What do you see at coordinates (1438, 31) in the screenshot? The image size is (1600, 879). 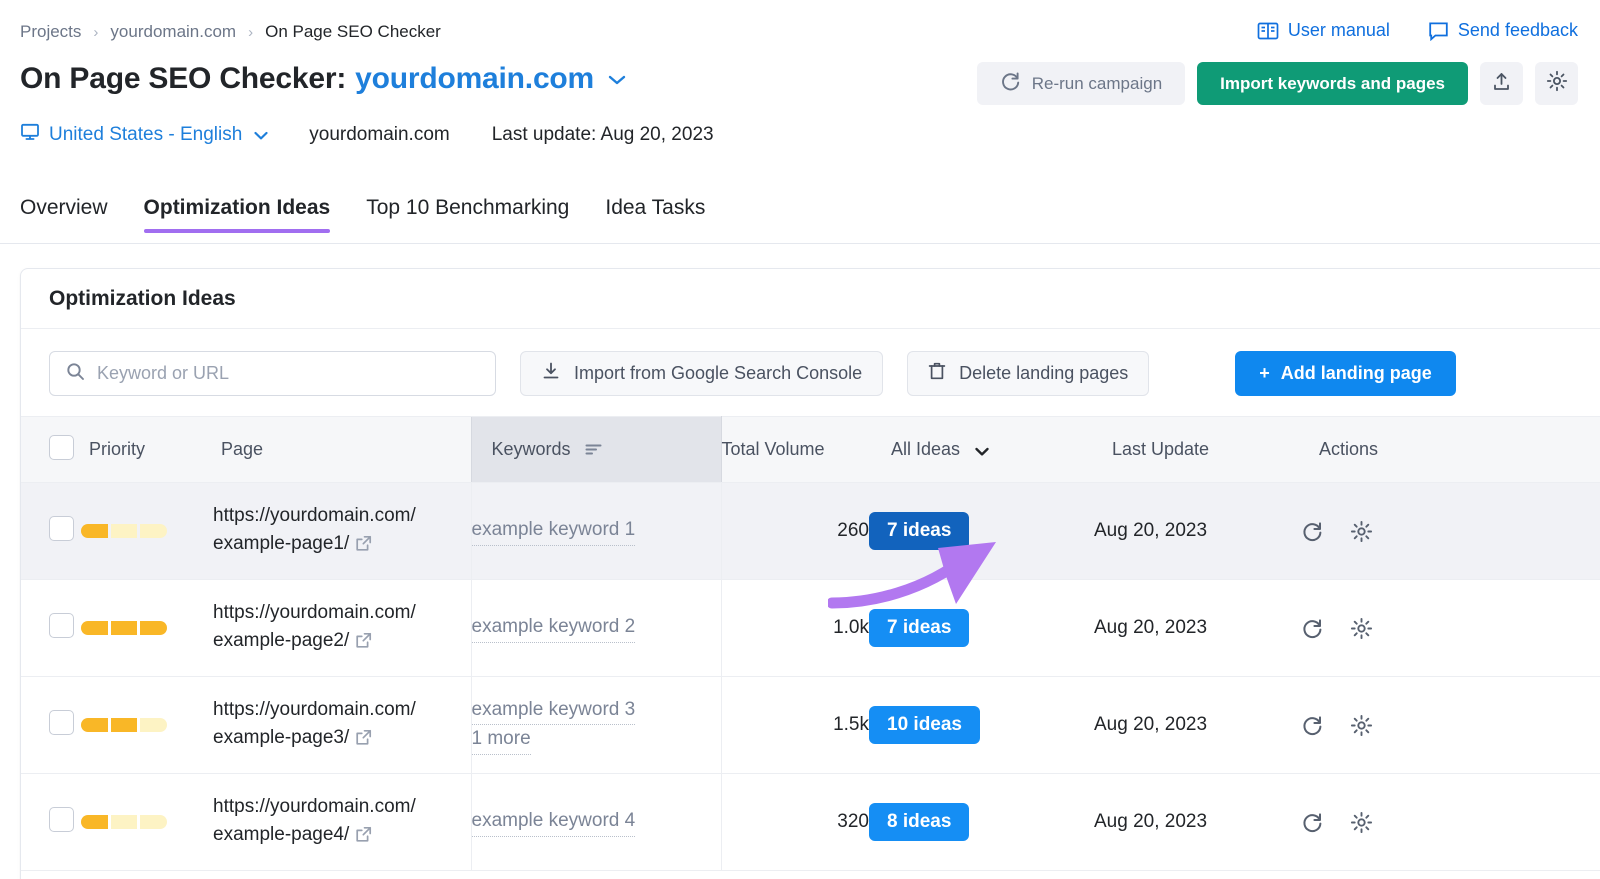 I see `speech-bubble-icon` at bounding box center [1438, 31].